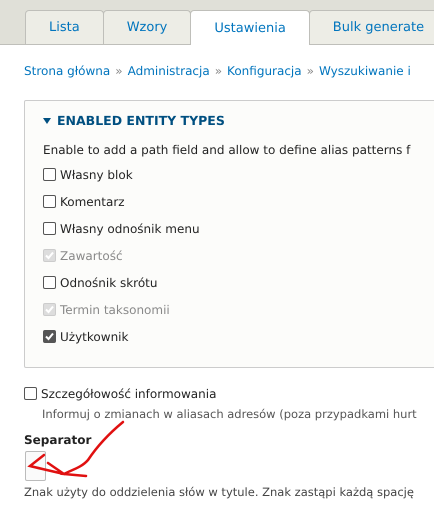 This screenshot has height=506, width=434. What do you see at coordinates (67, 71) in the screenshot?
I see `breadcrumb-link: Strona główna` at bounding box center [67, 71].